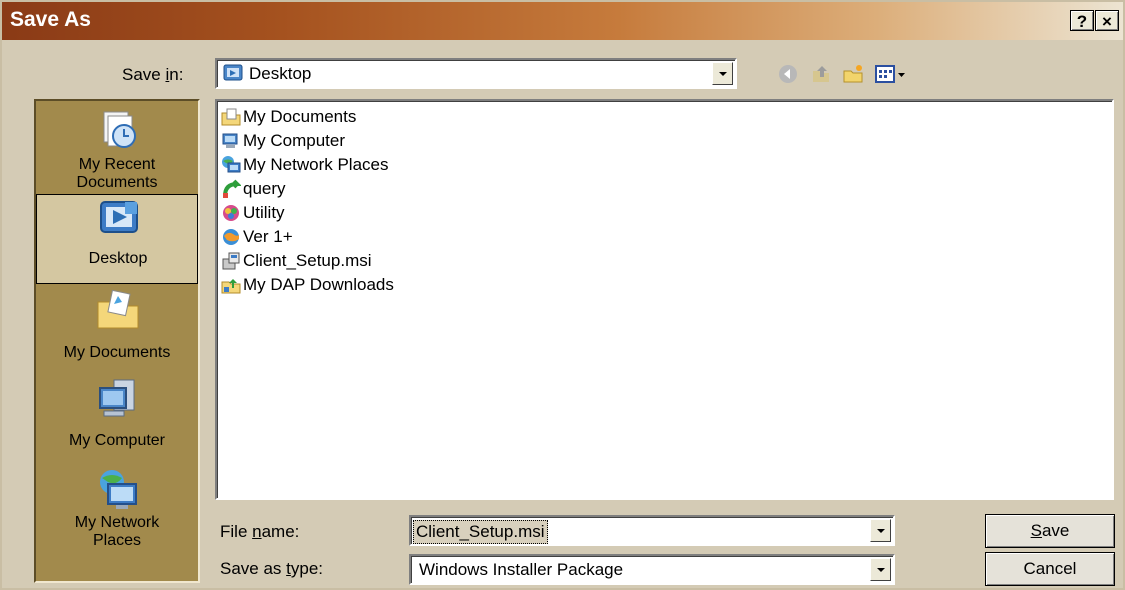 Image resolution: width=1125 pixels, height=590 pixels. Describe the element at coordinates (476, 73) in the screenshot. I see `save-in-dropdown: Desktop` at that location.